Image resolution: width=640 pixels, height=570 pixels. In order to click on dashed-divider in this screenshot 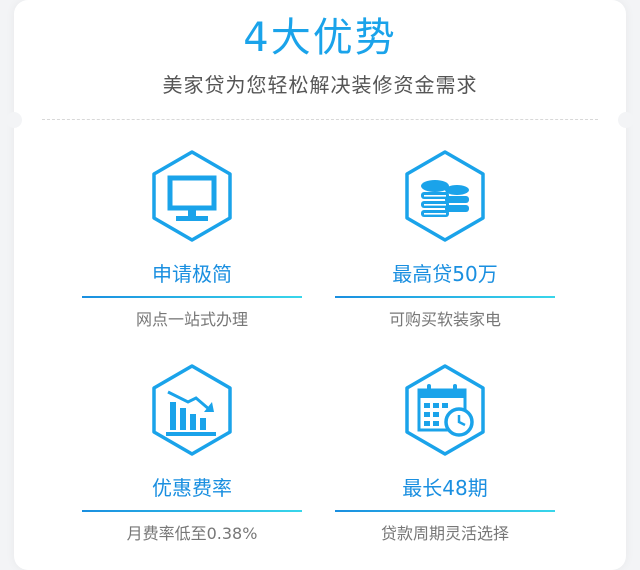, I will do `click(320, 119)`.